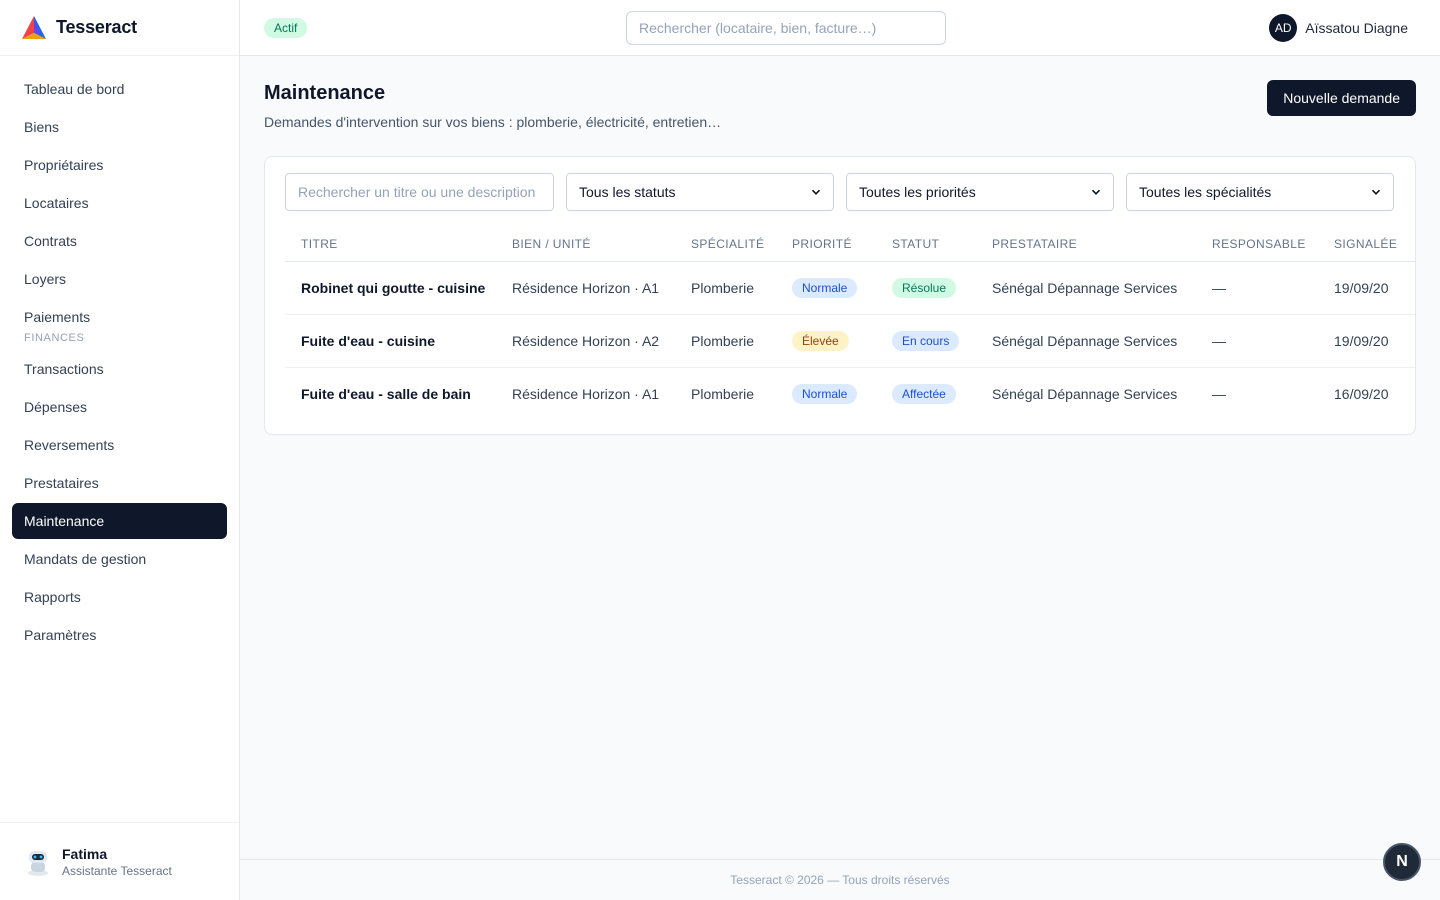 The height and width of the screenshot is (900, 1440). What do you see at coordinates (119, 559) in the screenshot?
I see `sidebar-item-mandates: Mandats de gestion` at bounding box center [119, 559].